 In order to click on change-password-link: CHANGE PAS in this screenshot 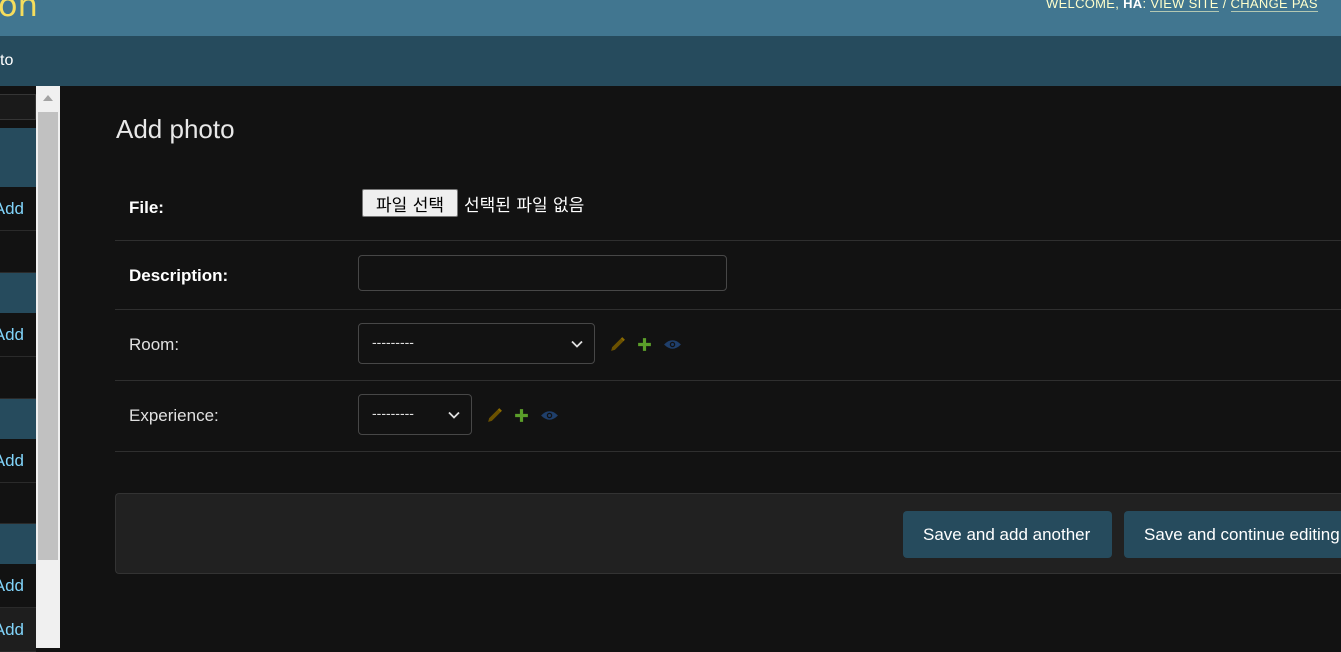, I will do `click(1274, 6)`.